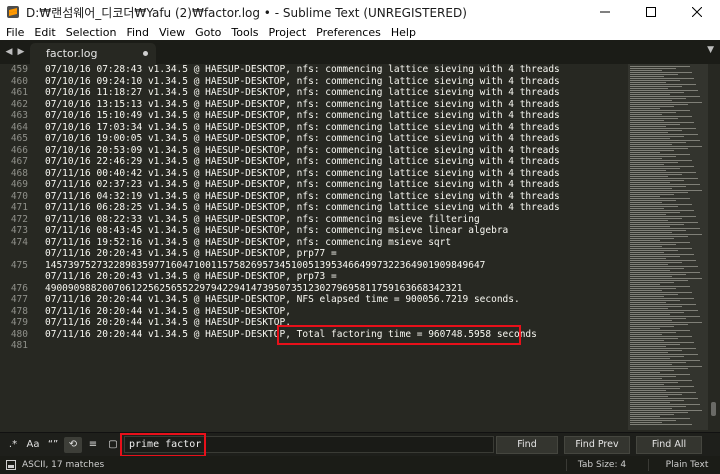  What do you see at coordinates (11, 465) in the screenshot?
I see `panel-switch-icon` at bounding box center [11, 465].